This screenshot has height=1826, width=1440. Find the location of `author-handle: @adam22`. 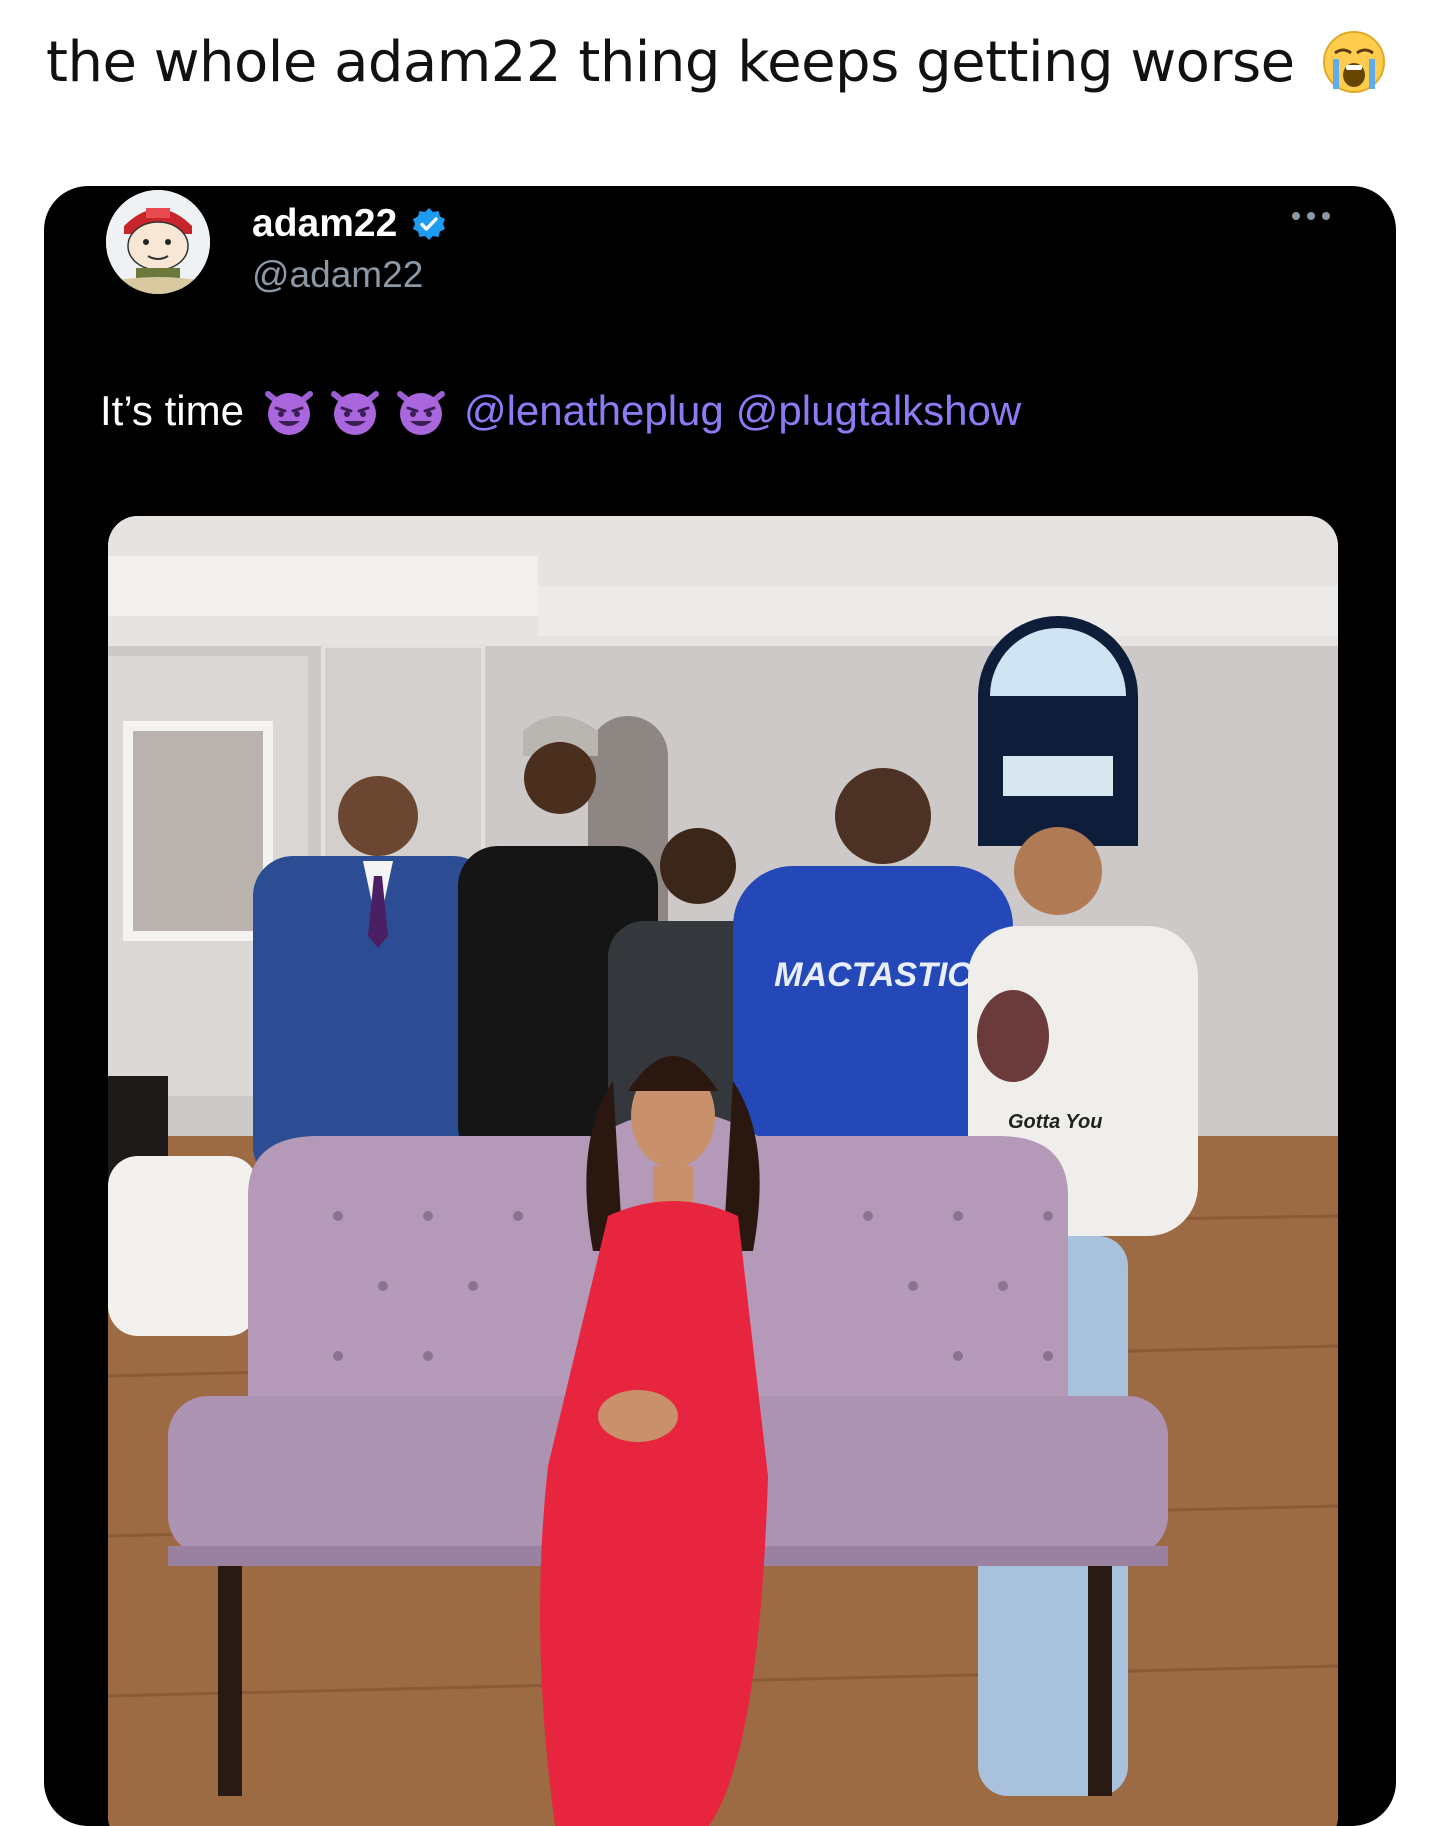

author-handle: @adam22 is located at coordinates (337, 275).